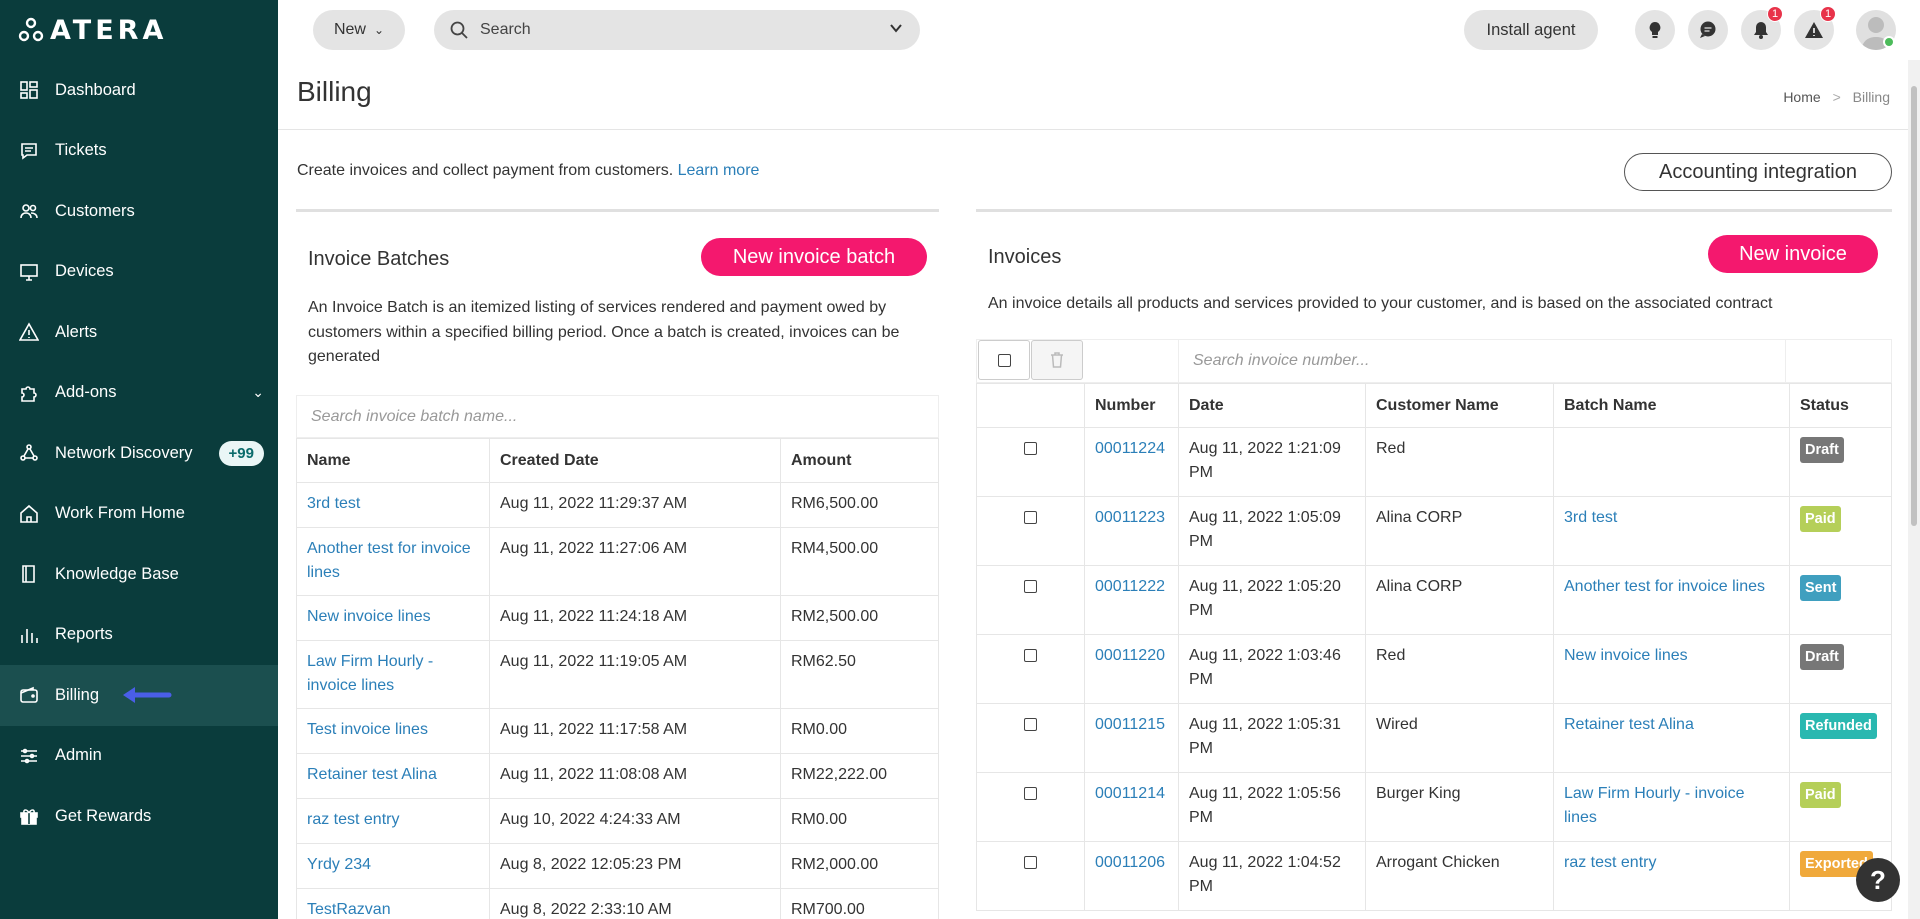 This screenshot has width=1920, height=919. I want to click on invoice-customer-name: Arrogant Chicken, so click(1459, 876).